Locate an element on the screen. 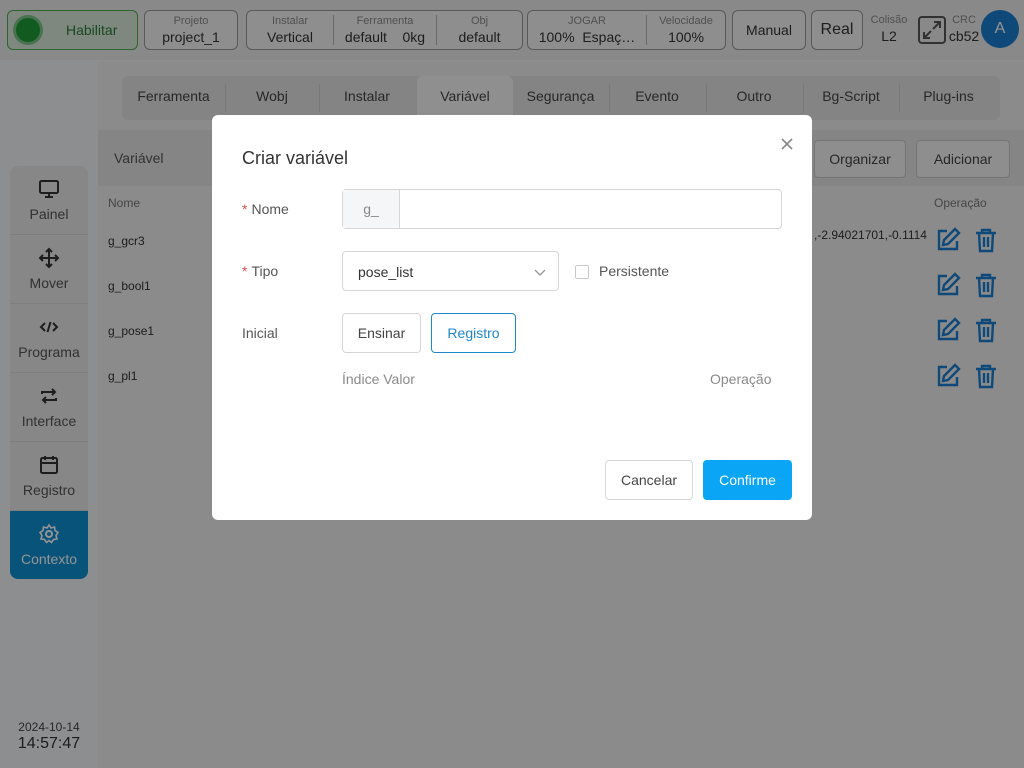  cancel-button: Cancelar is located at coordinates (649, 480).